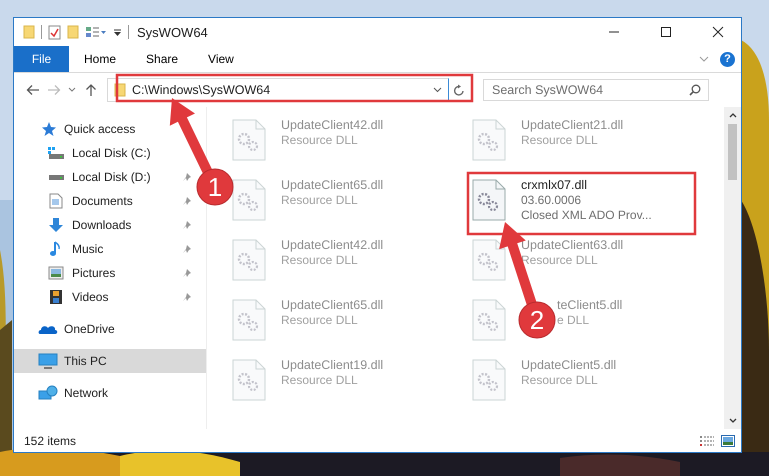  Describe the element at coordinates (41, 59) in the screenshot. I see `file-tab: File` at that location.